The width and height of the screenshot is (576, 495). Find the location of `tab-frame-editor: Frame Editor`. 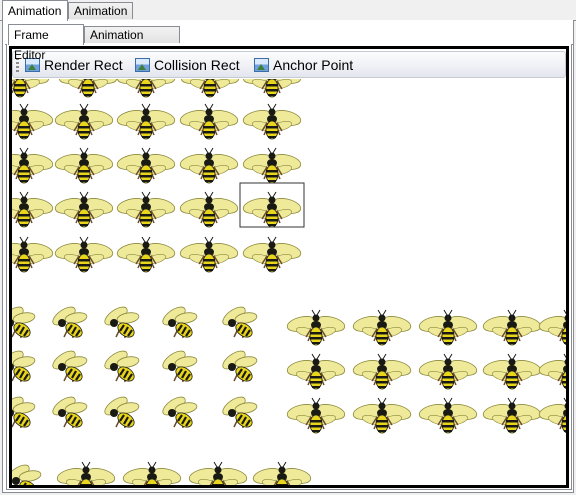

tab-frame-editor: Frame Editor is located at coordinates (46, 43).